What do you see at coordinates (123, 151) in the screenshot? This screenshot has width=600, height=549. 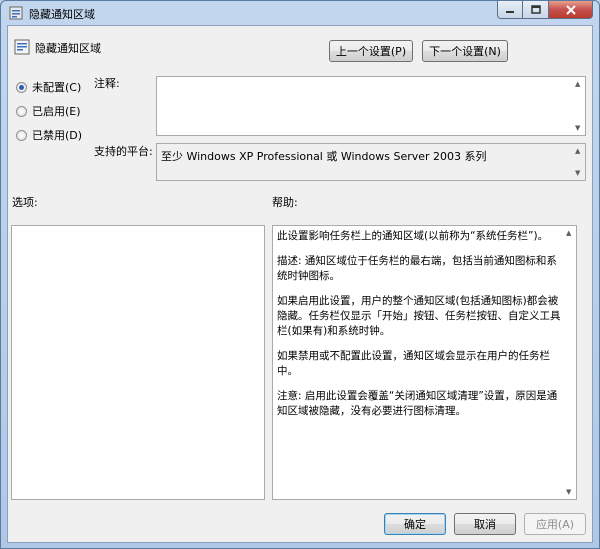 I see `platform-label: 支持的平台:` at bounding box center [123, 151].